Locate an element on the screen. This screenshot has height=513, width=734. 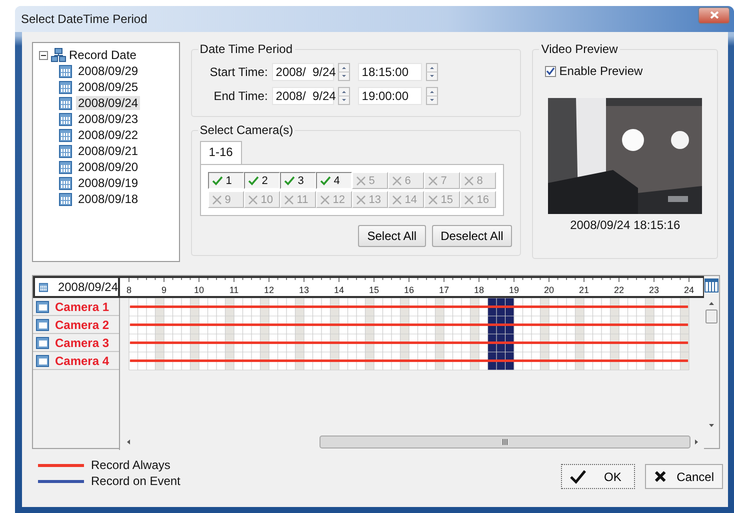
hour-label: 24 is located at coordinates (689, 290).